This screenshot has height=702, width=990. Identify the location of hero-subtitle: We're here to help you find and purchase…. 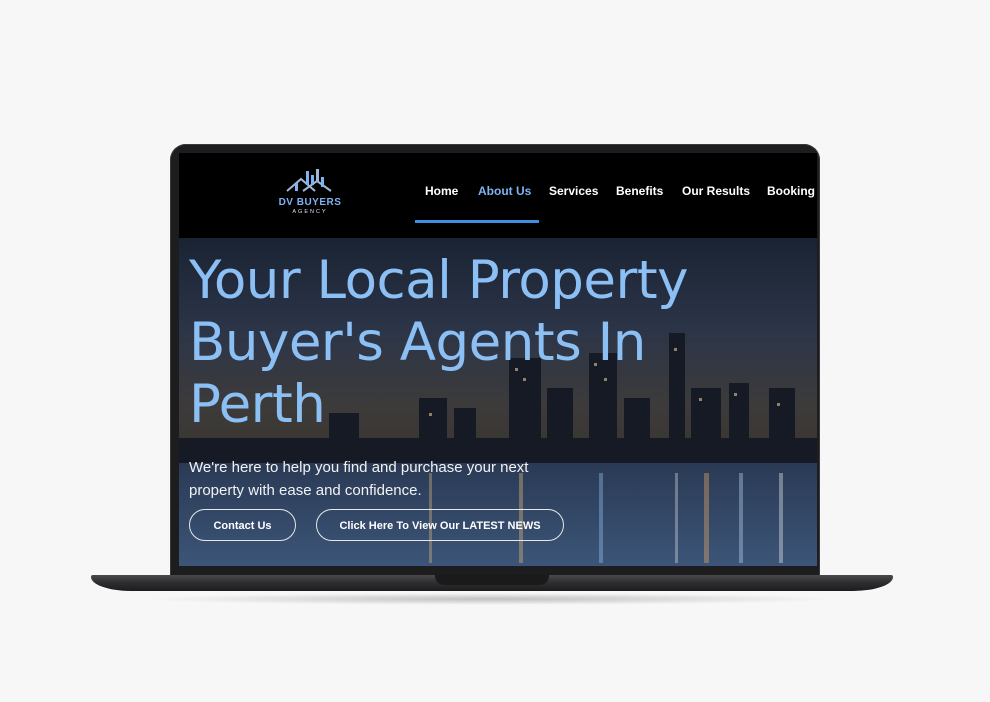
(359, 479).